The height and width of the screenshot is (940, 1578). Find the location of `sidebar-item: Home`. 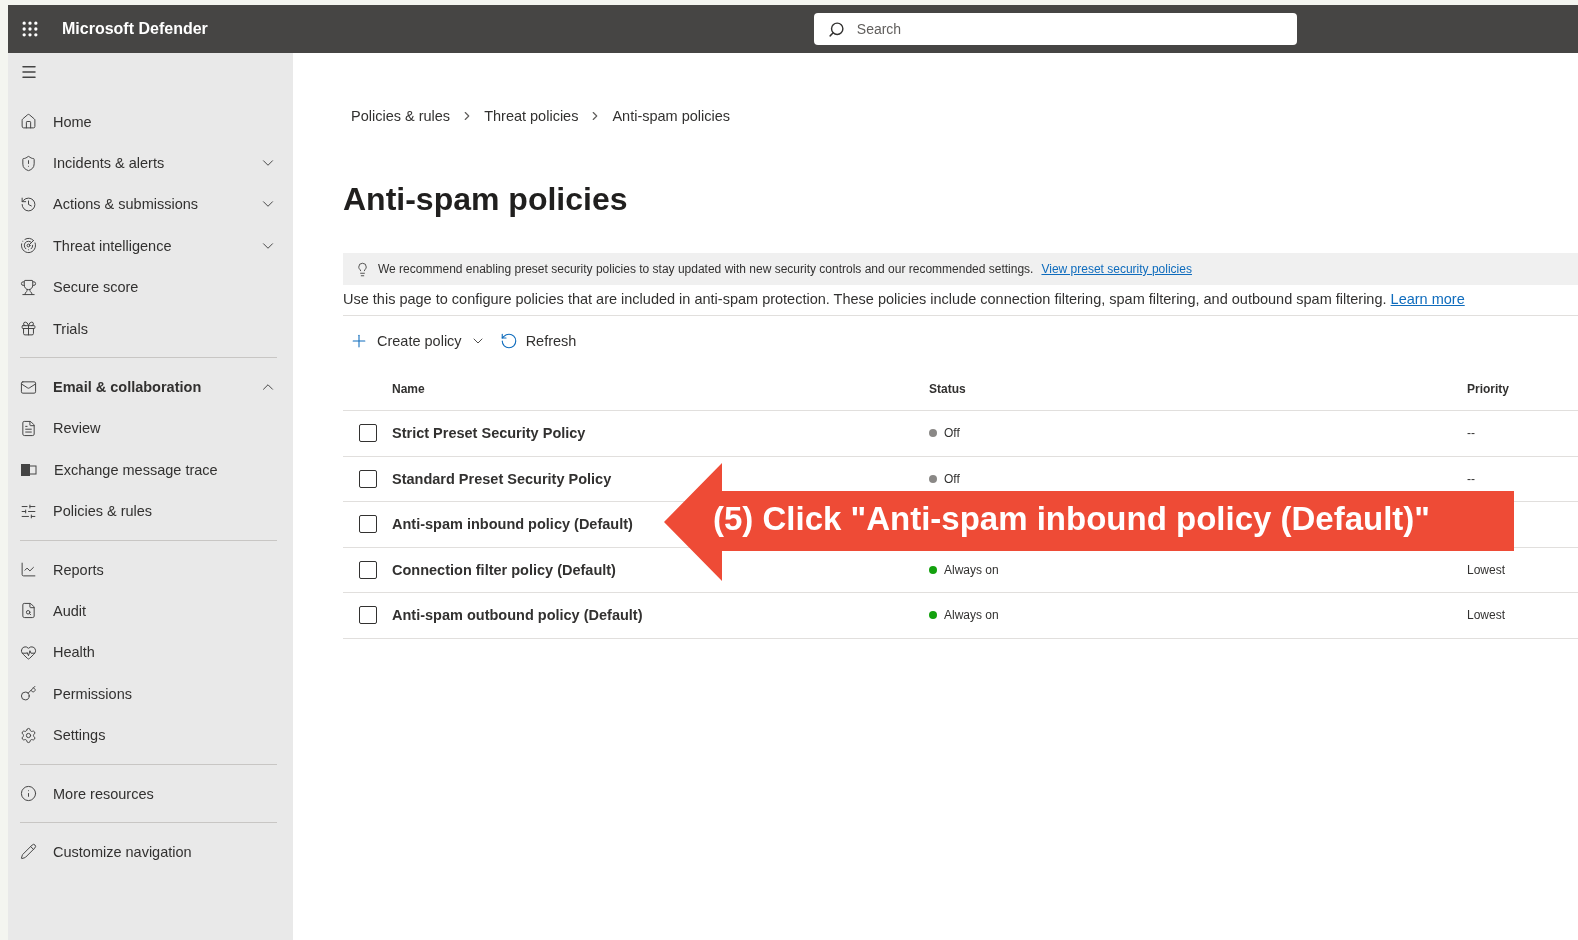

sidebar-item: Home is located at coordinates (148, 122).